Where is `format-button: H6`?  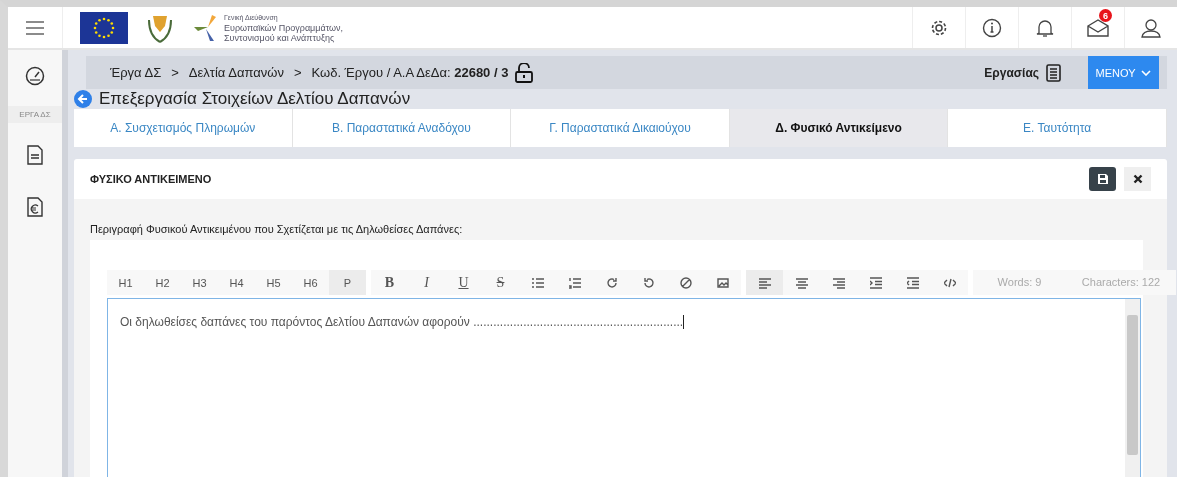
format-button: H6 is located at coordinates (310, 282).